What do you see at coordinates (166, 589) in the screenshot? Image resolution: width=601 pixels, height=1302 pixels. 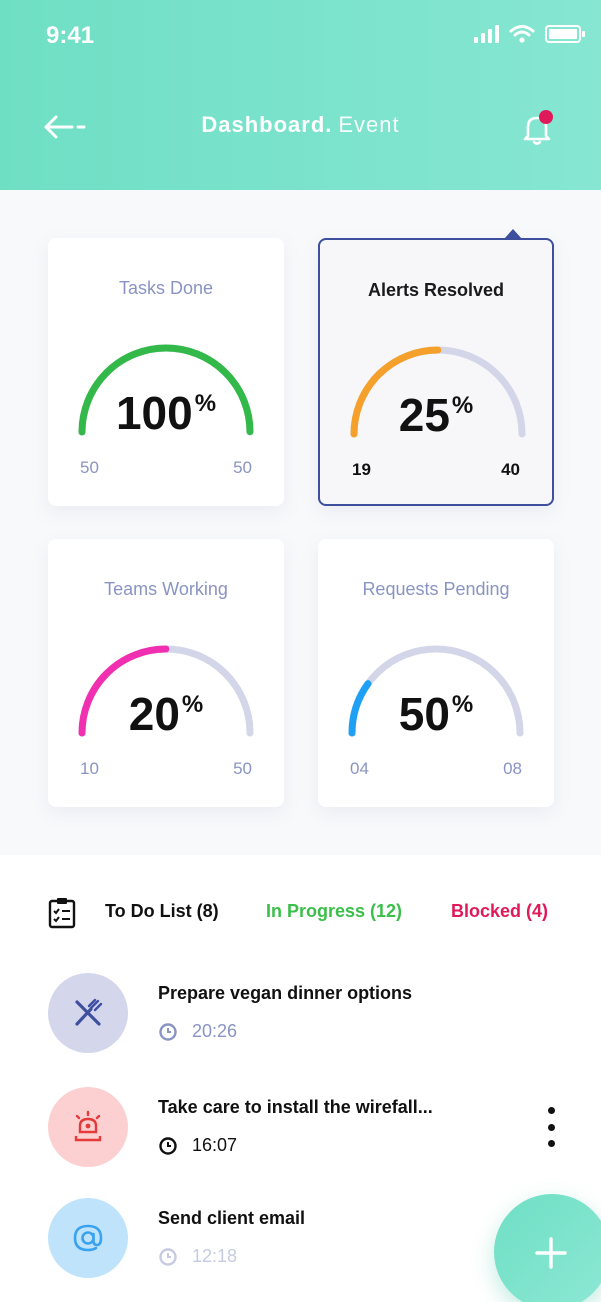 I see `card-label: Teams Working` at bounding box center [166, 589].